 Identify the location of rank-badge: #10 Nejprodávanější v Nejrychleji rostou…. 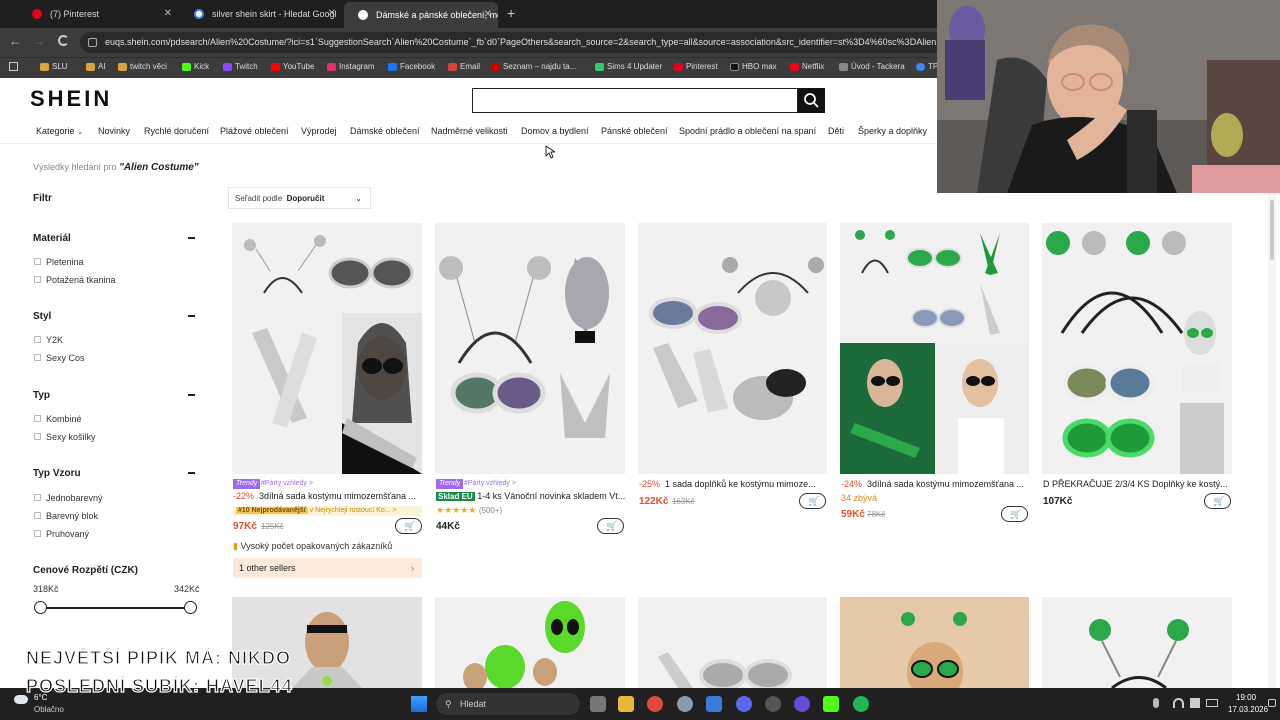
(327, 511).